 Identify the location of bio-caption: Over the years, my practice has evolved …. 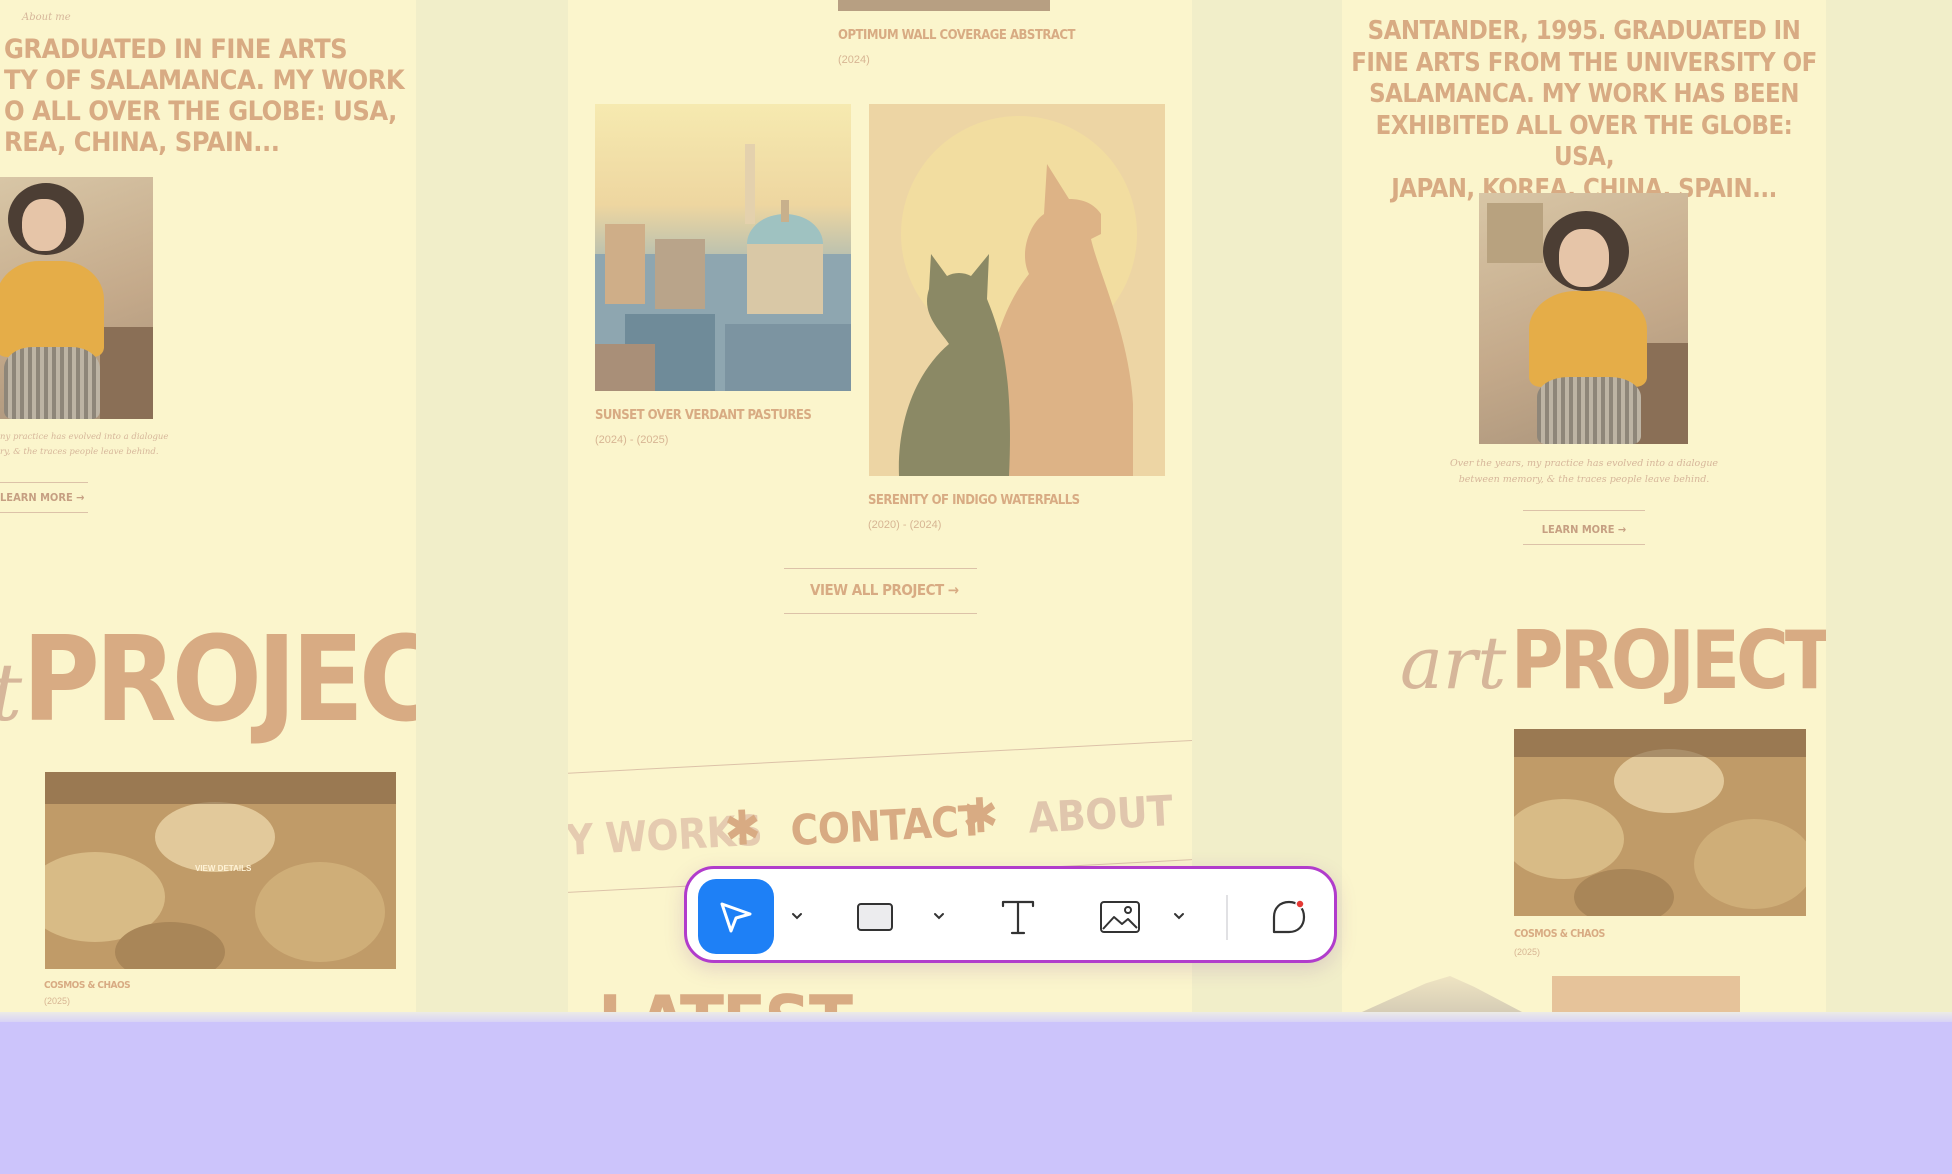
(1584, 471).